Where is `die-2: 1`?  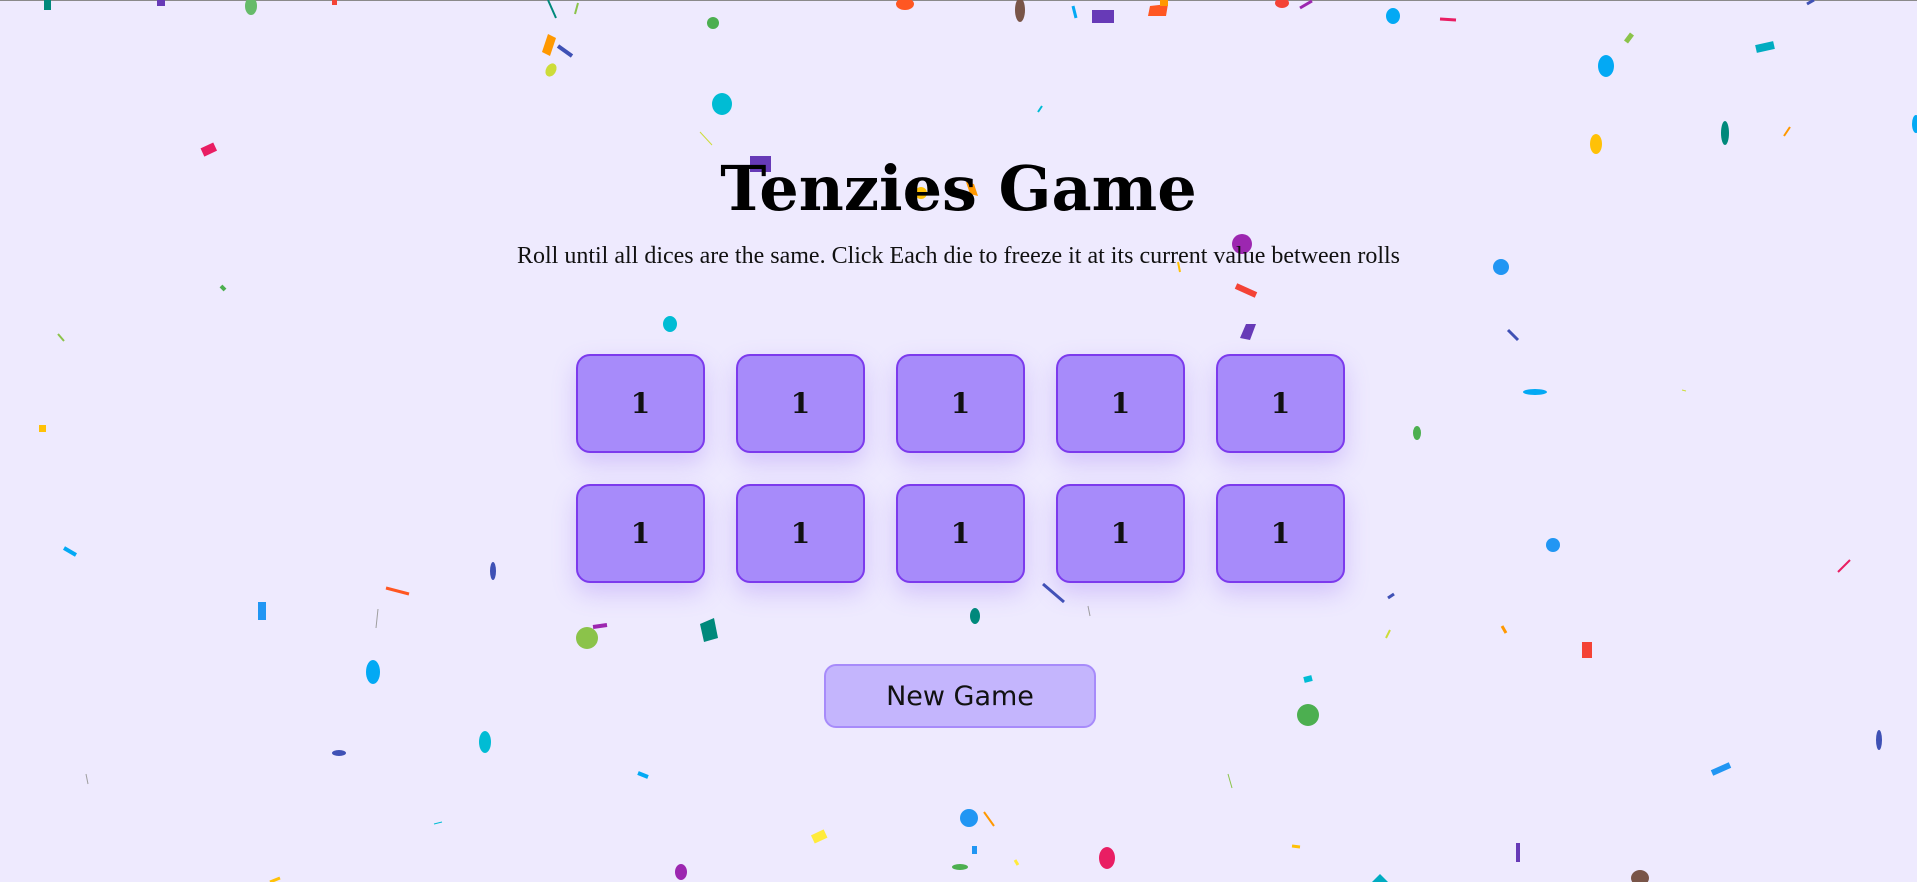
die-2: 1 is located at coordinates (800, 403).